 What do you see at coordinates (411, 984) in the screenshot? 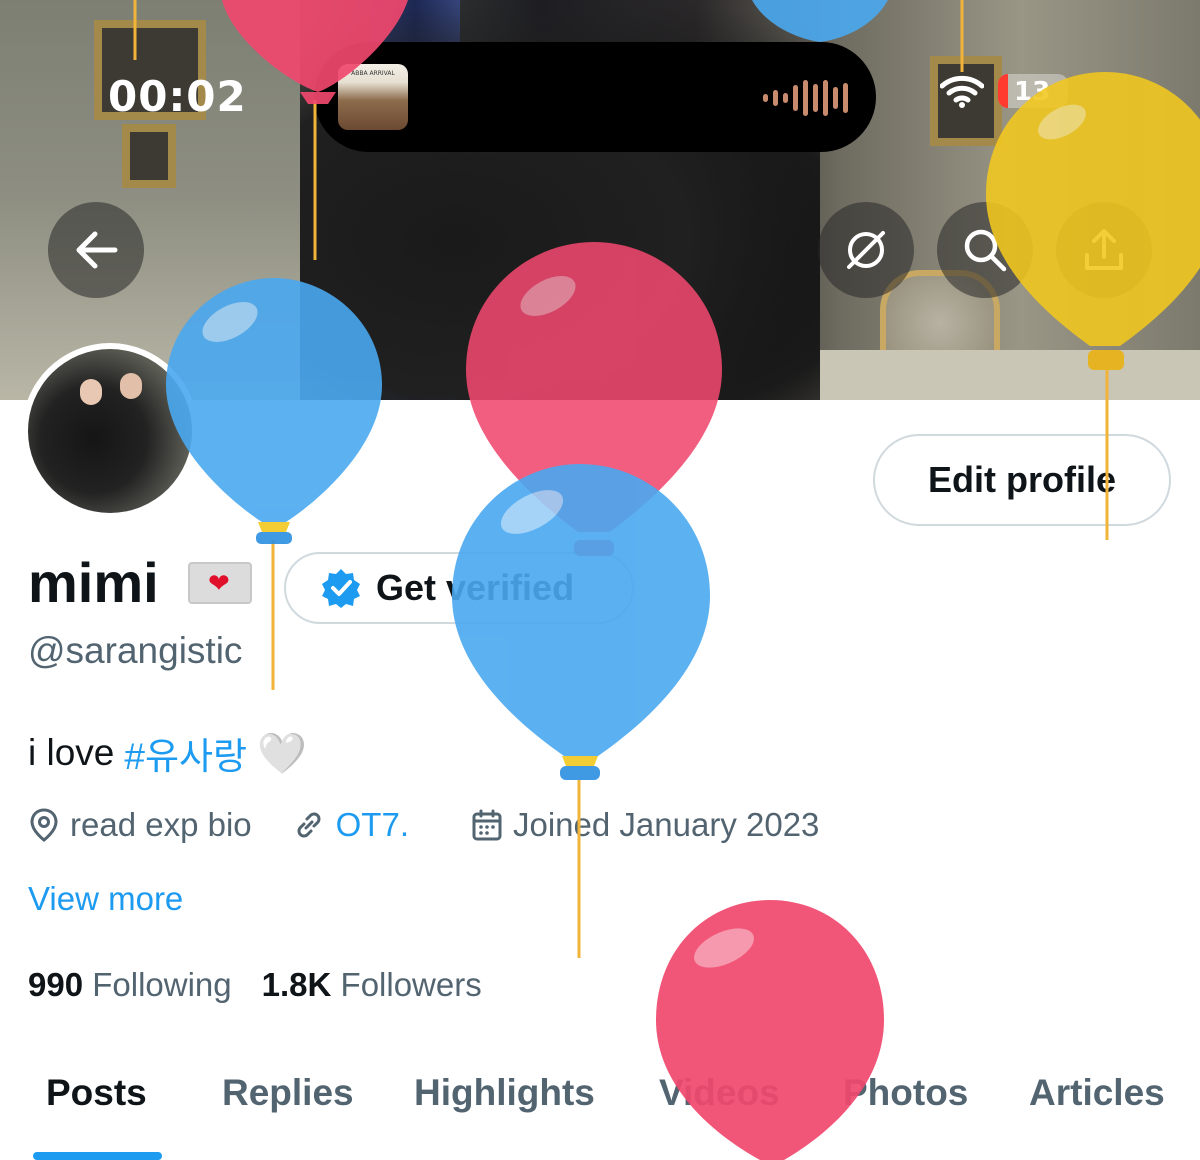
I see `followers-label: Followers` at bounding box center [411, 984].